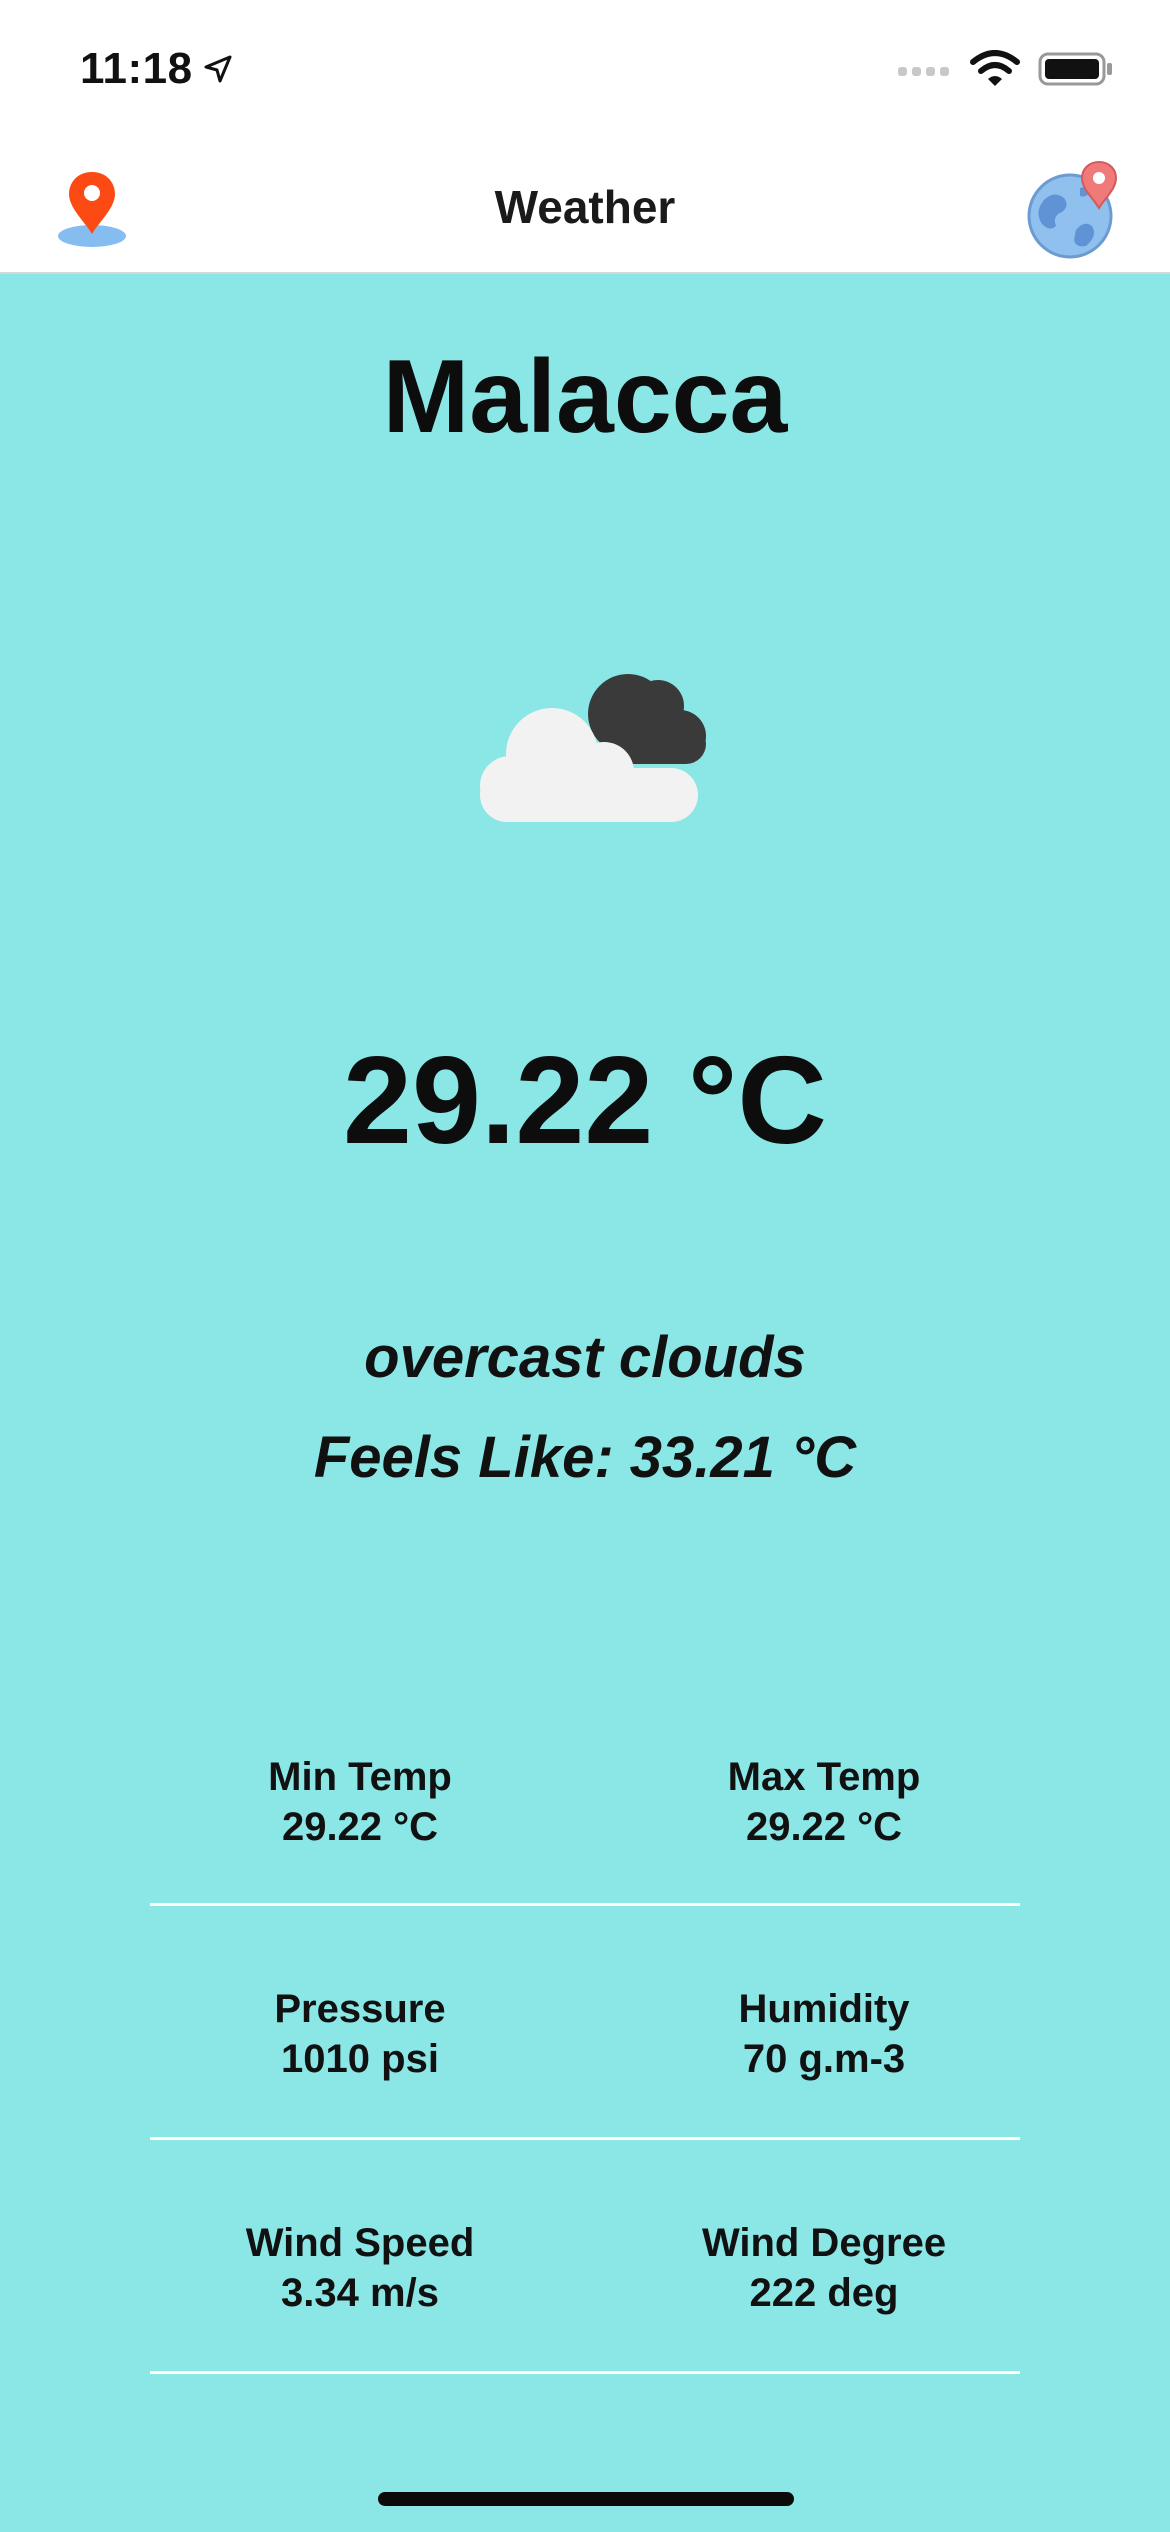 The width and height of the screenshot is (1170, 2532). What do you see at coordinates (824, 2059) in the screenshot?
I see `stat-value: 70 g.m-3` at bounding box center [824, 2059].